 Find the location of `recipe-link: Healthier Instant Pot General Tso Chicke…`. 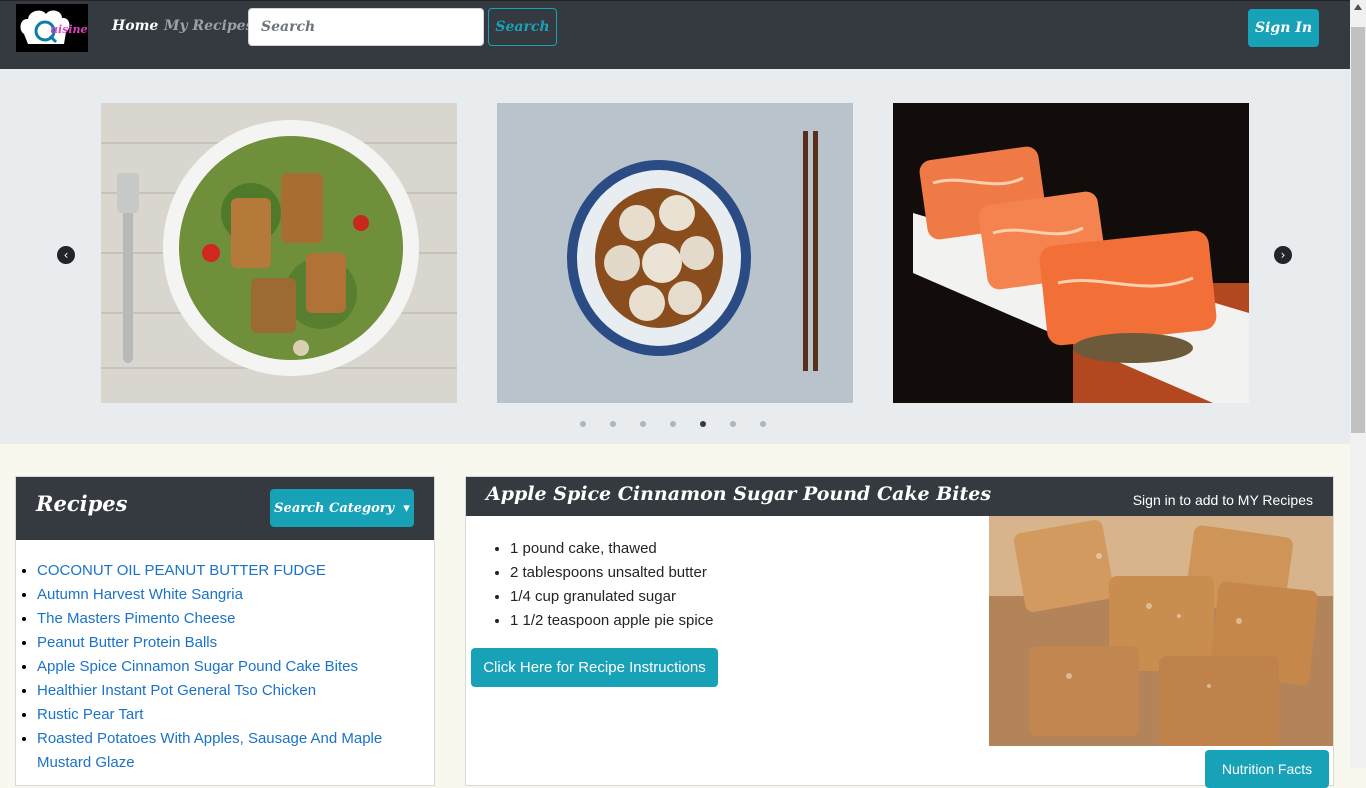

recipe-link: Healthier Instant Pot General Tso Chicke… is located at coordinates (176, 690).